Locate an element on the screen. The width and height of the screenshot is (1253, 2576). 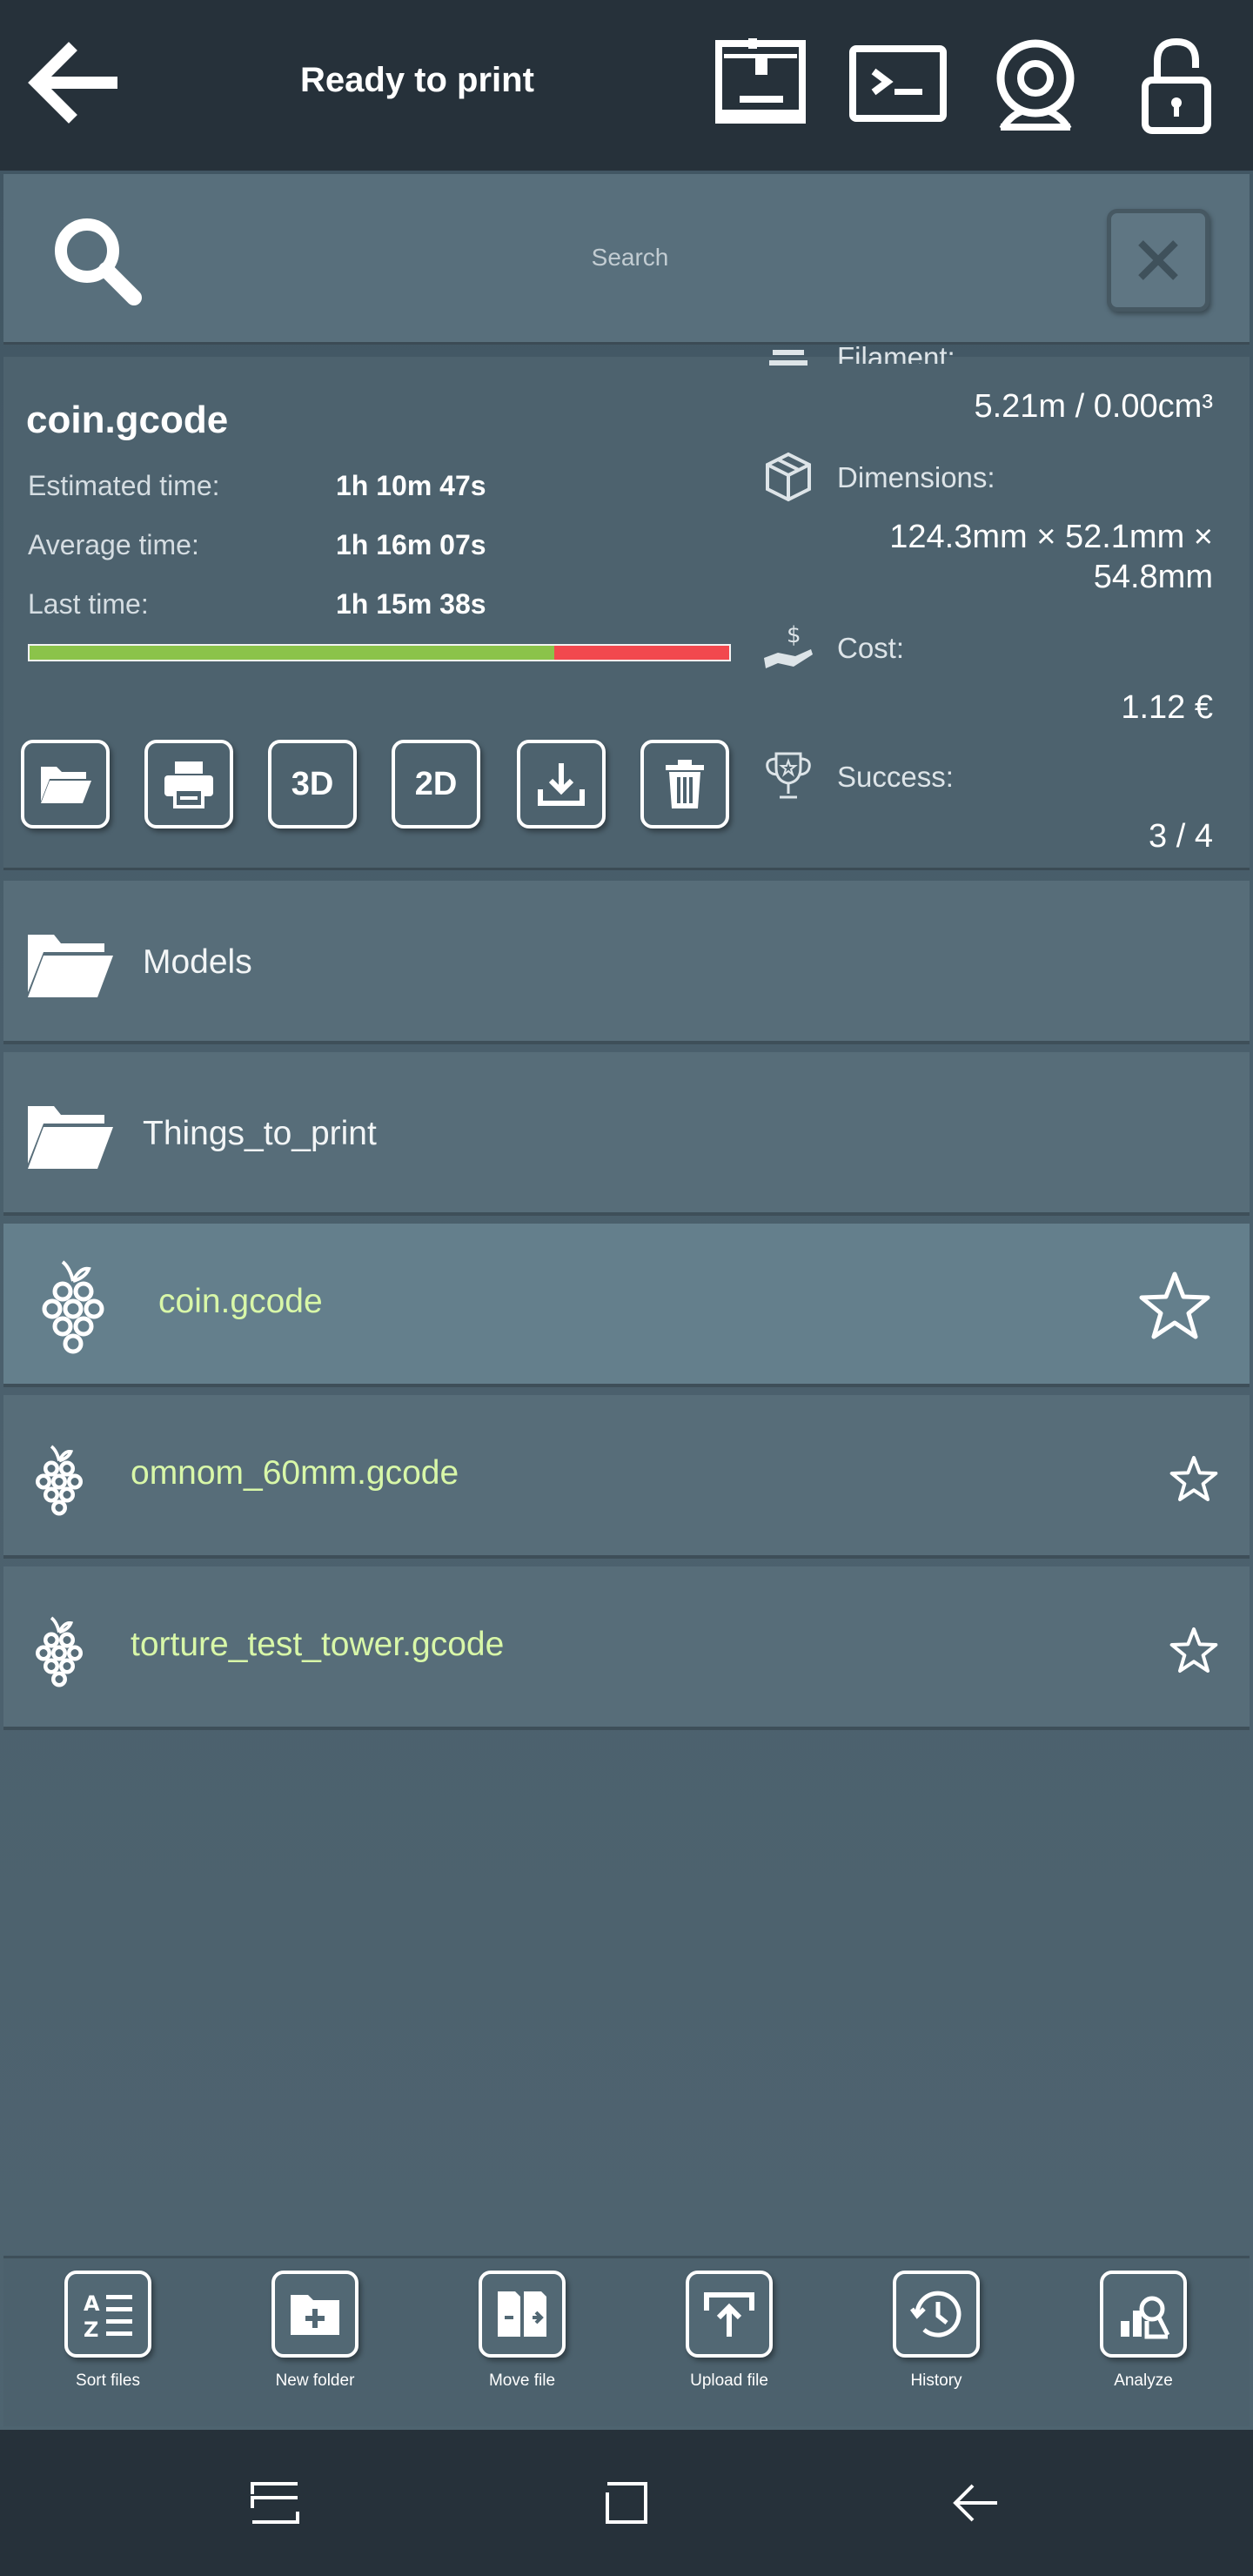
printer-status-title: Ready to print is located at coordinates (417, 80).